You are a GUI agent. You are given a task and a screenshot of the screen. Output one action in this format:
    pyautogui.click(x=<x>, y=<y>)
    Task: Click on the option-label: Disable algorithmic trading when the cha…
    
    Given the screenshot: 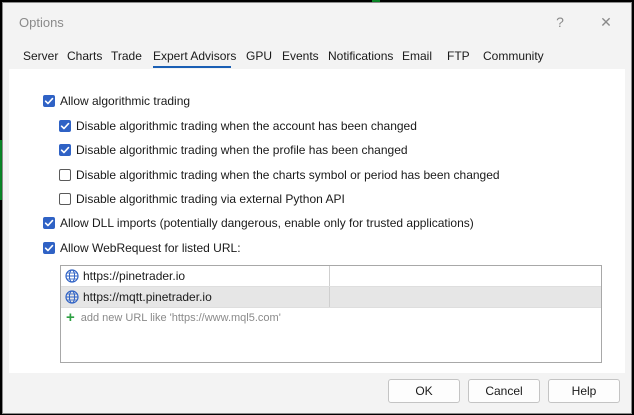 What is the action you would take?
    pyautogui.click(x=288, y=175)
    